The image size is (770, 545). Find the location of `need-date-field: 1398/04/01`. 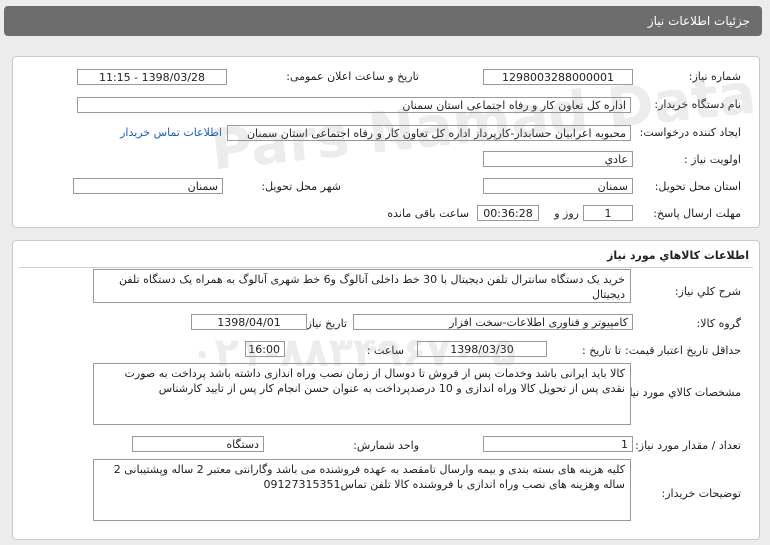

need-date-field: 1398/04/01 is located at coordinates (249, 322).